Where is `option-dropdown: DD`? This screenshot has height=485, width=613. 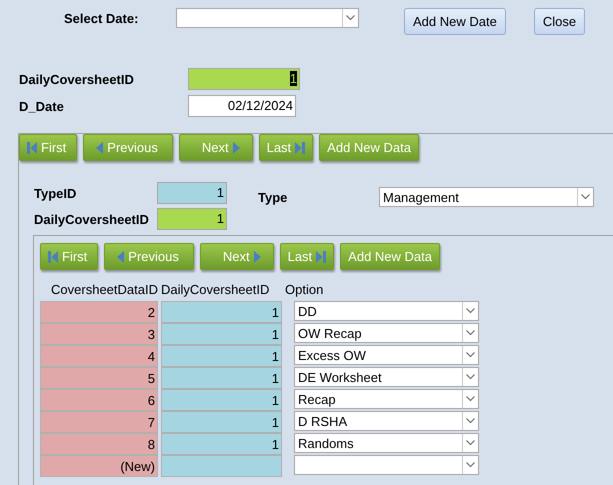
option-dropdown: DD is located at coordinates (386, 311).